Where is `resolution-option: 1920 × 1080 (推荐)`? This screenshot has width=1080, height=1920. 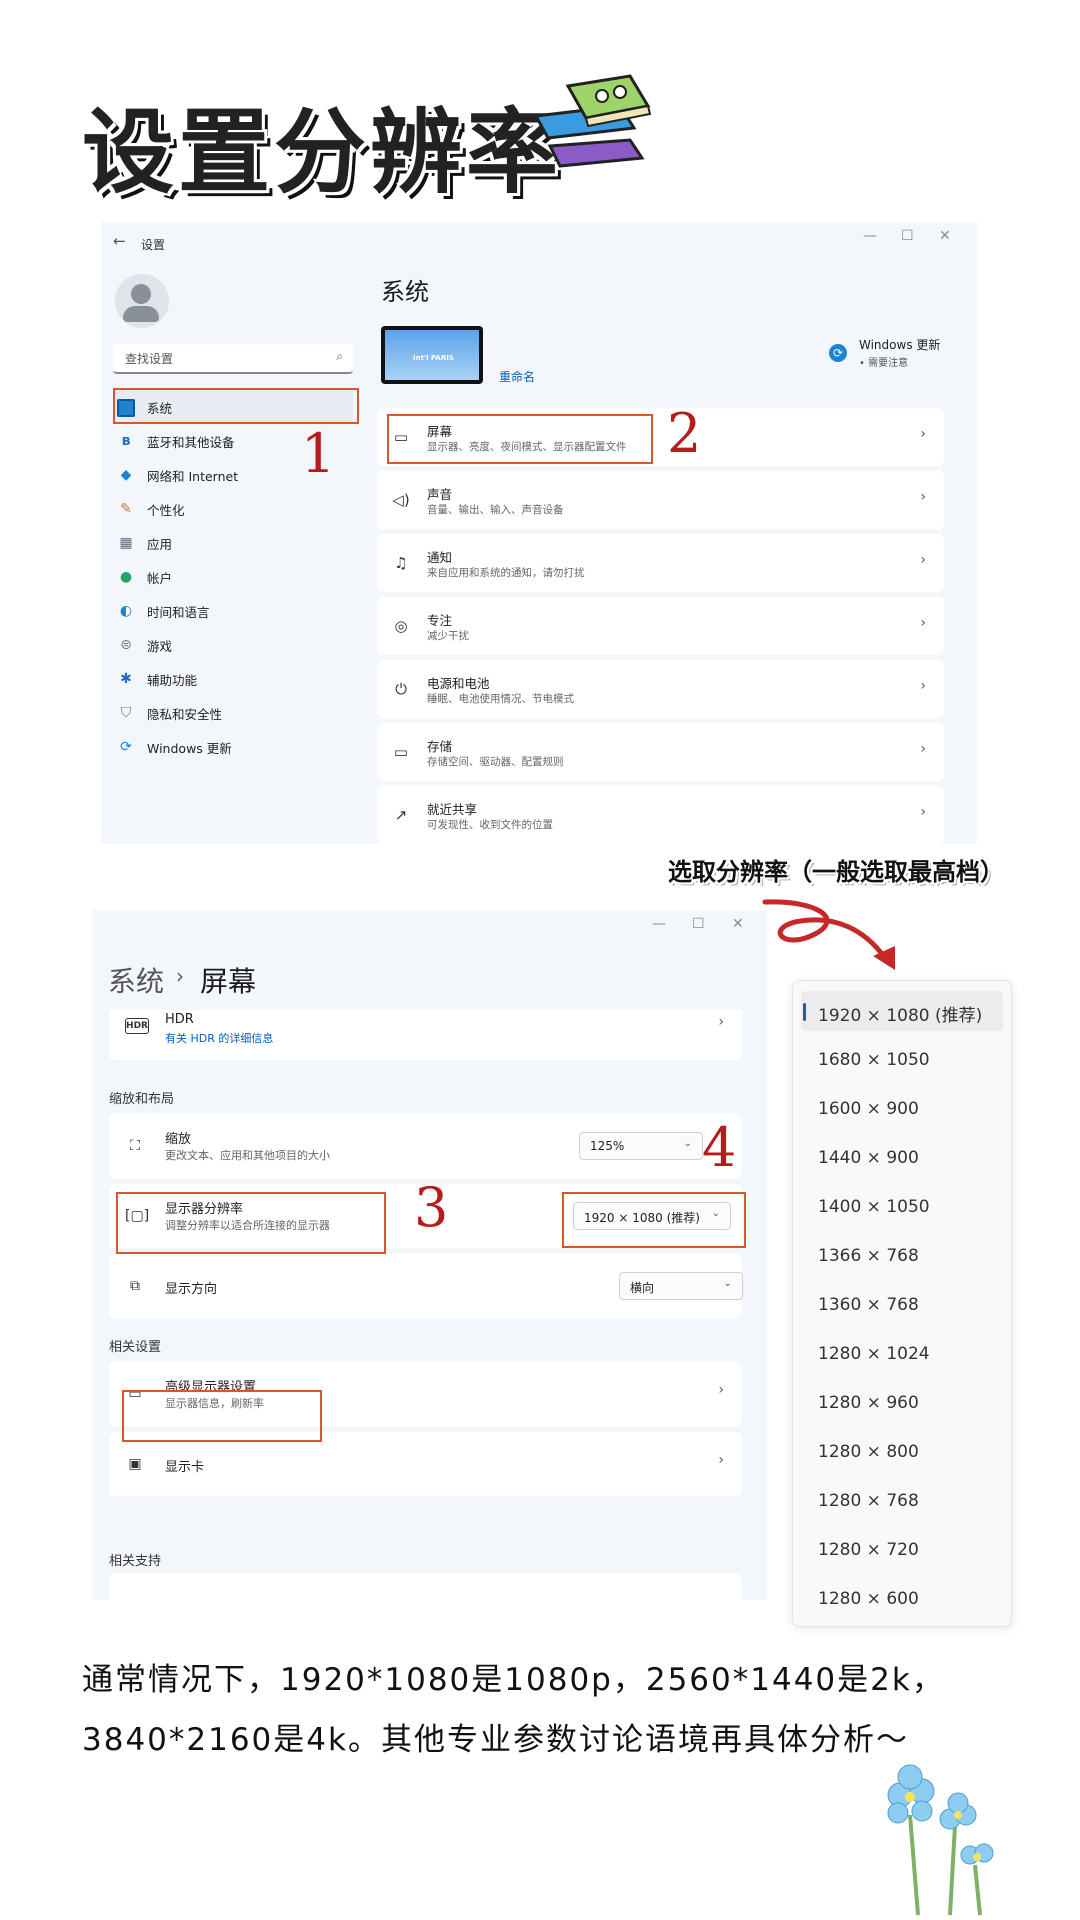
resolution-option: 1920 × 1080 (推荐) is located at coordinates (902, 1011).